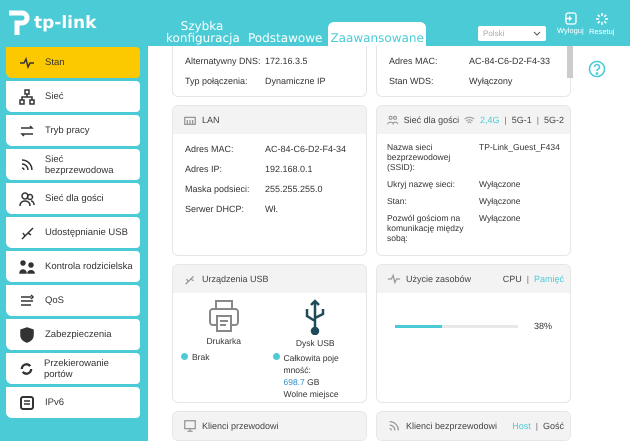 This screenshot has height=441, width=630. What do you see at coordinates (554, 120) in the screenshot?
I see `tab-link: 5G-2` at bounding box center [554, 120].